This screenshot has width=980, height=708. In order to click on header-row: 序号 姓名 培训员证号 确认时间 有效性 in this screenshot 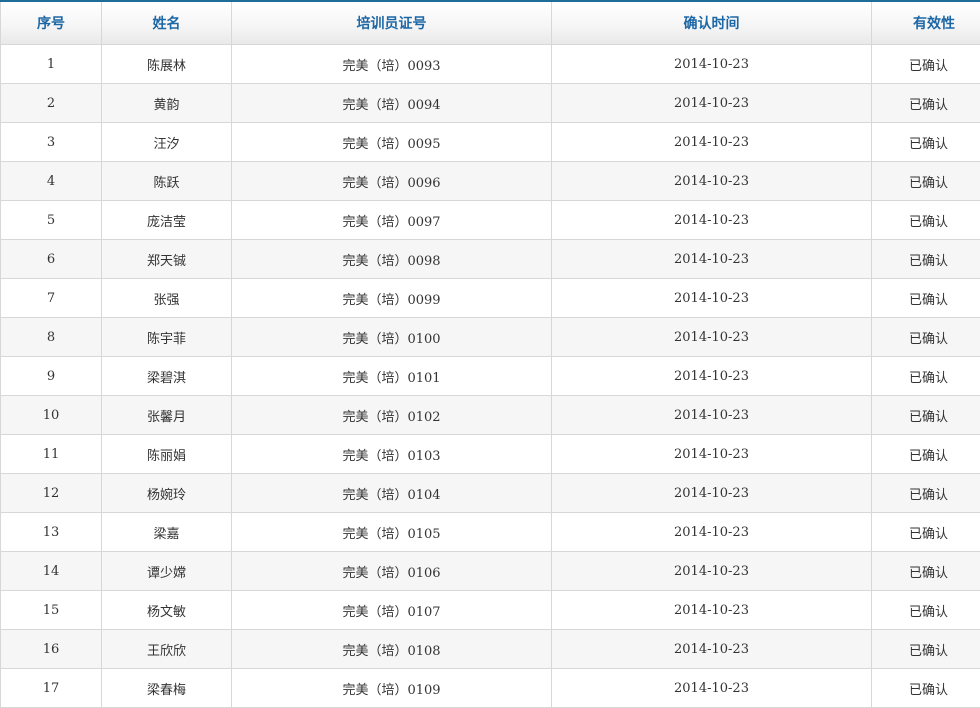, I will do `click(490, 23)`.